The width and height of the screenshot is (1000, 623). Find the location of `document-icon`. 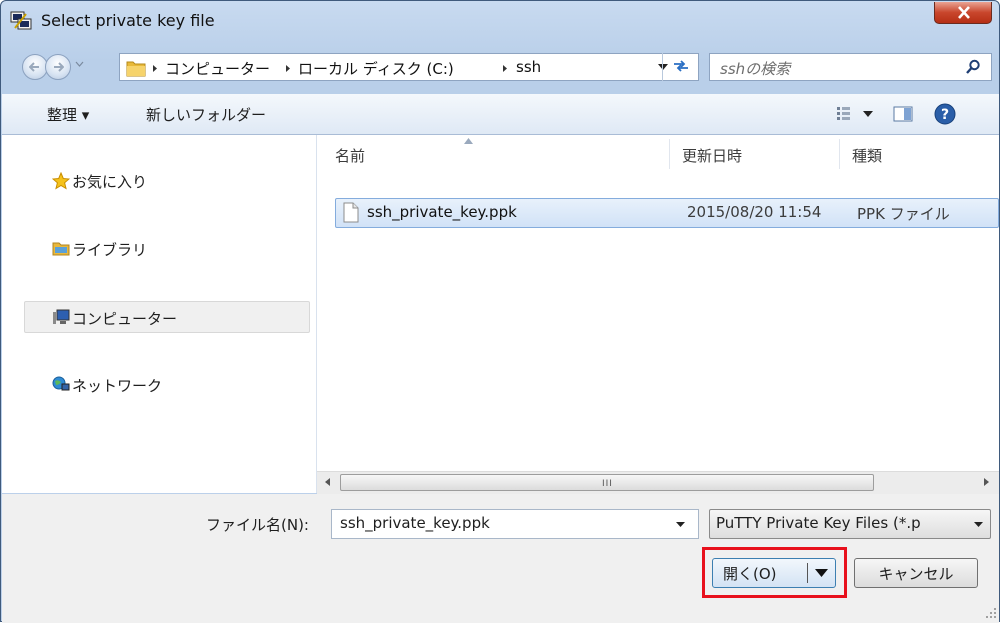

document-icon is located at coordinates (351, 212).